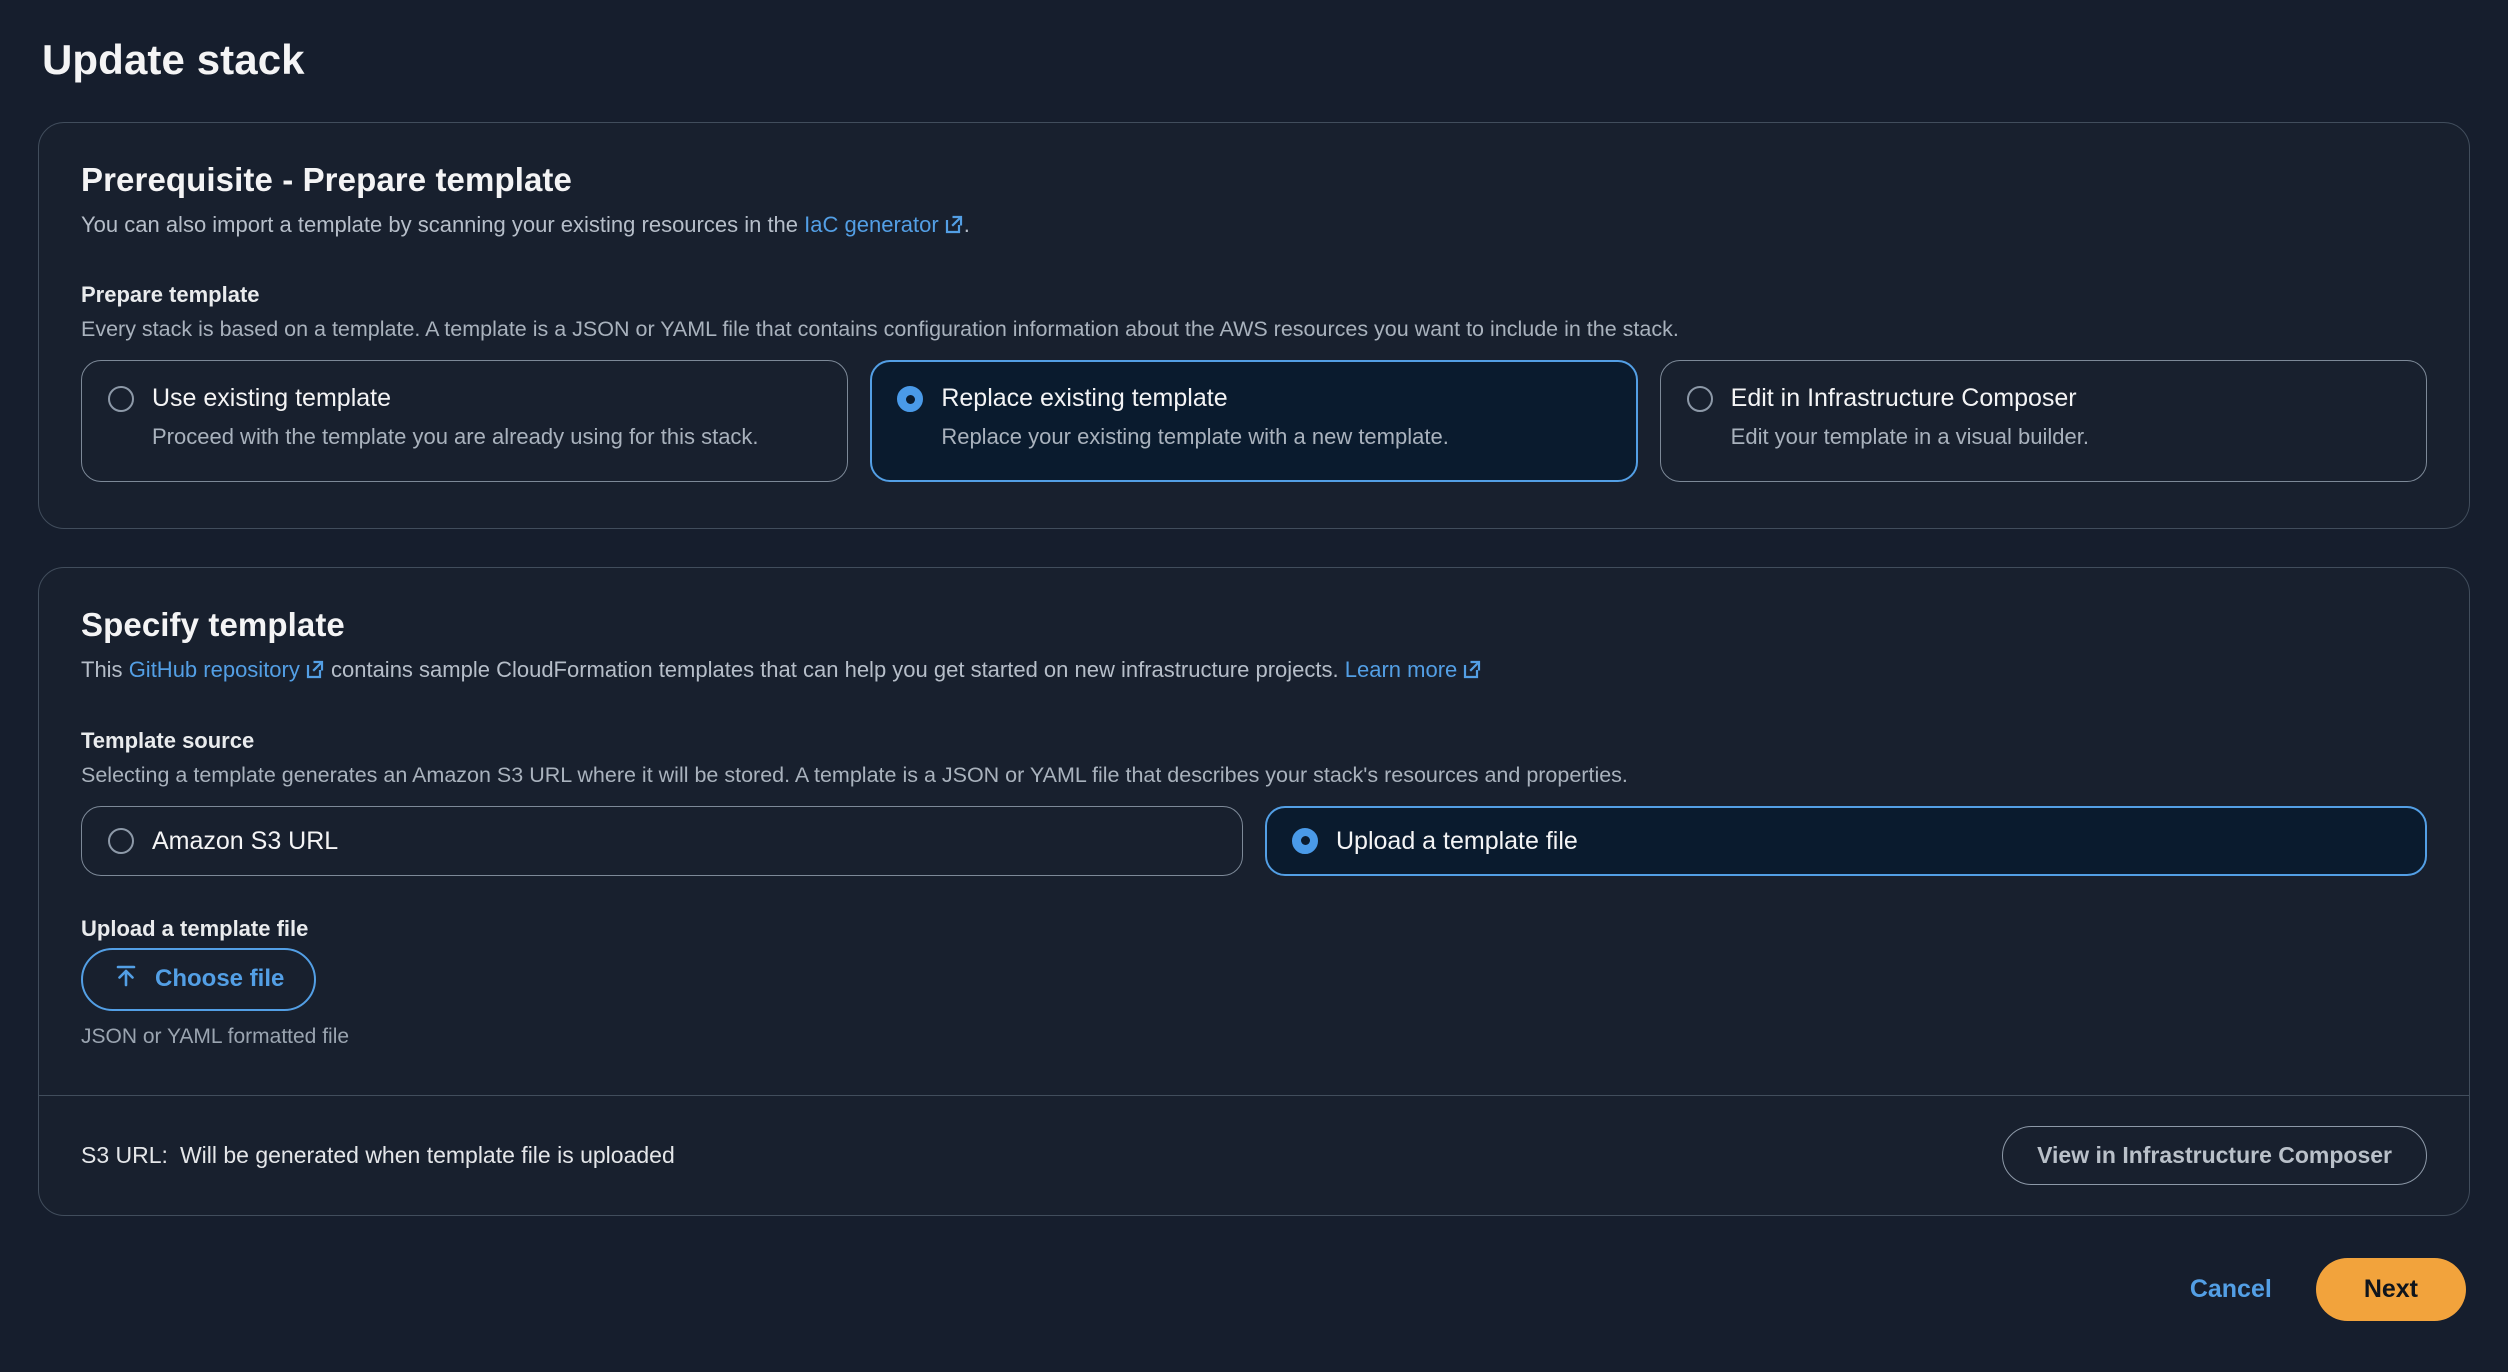 The image size is (2508, 1372). I want to click on option-title: Upload a template file, so click(1457, 840).